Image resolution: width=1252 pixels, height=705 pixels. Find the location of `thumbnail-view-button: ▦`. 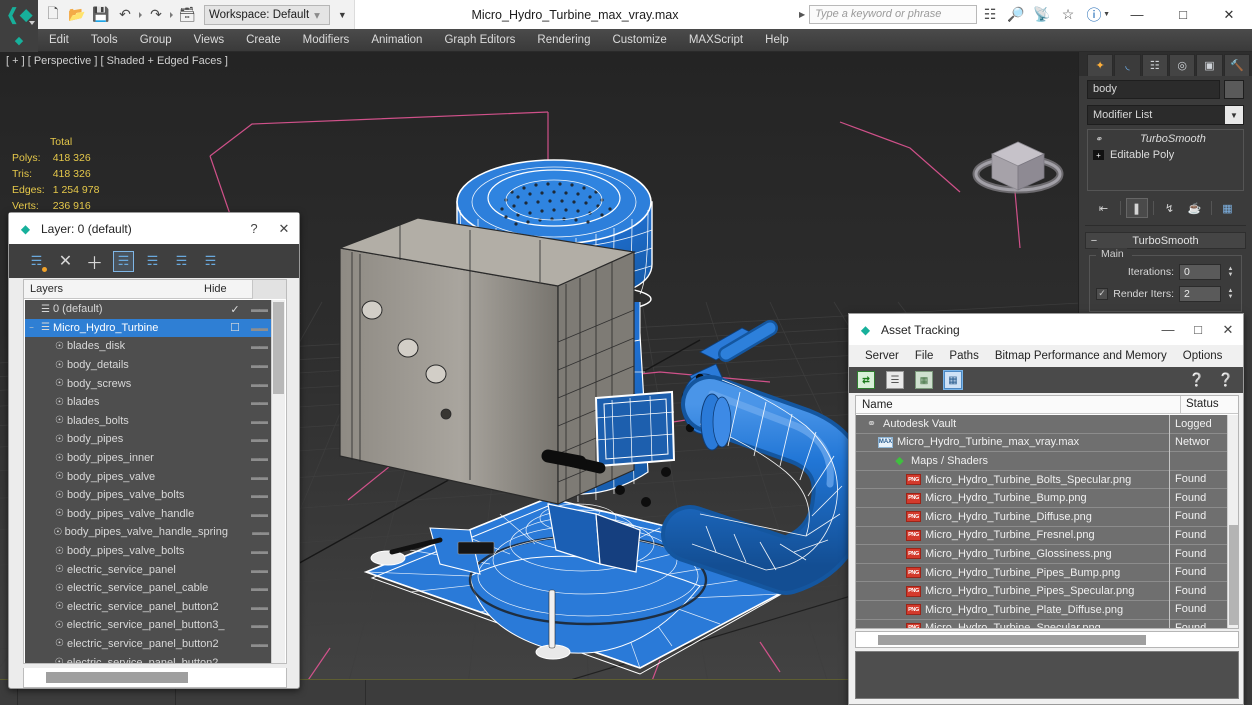

thumbnail-view-button: ▦ is located at coordinates (924, 380).